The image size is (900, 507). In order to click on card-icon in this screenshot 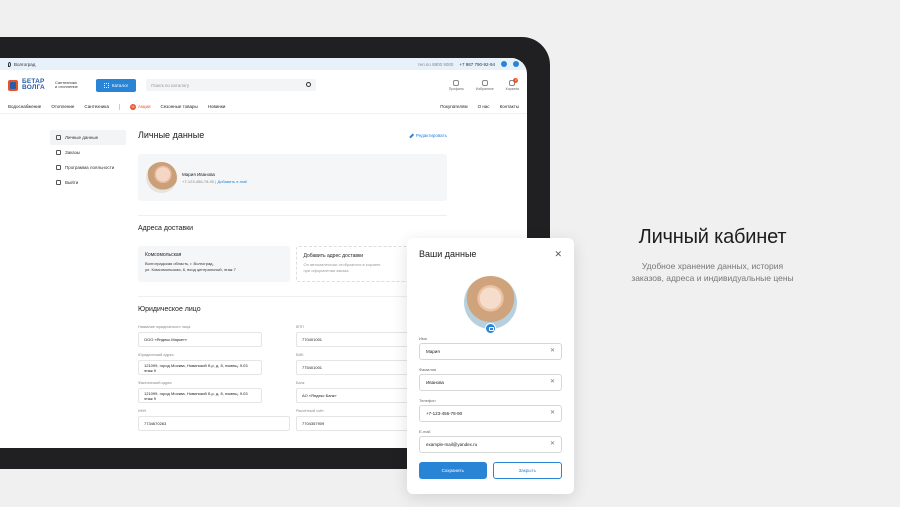, I will do `click(58, 167)`.